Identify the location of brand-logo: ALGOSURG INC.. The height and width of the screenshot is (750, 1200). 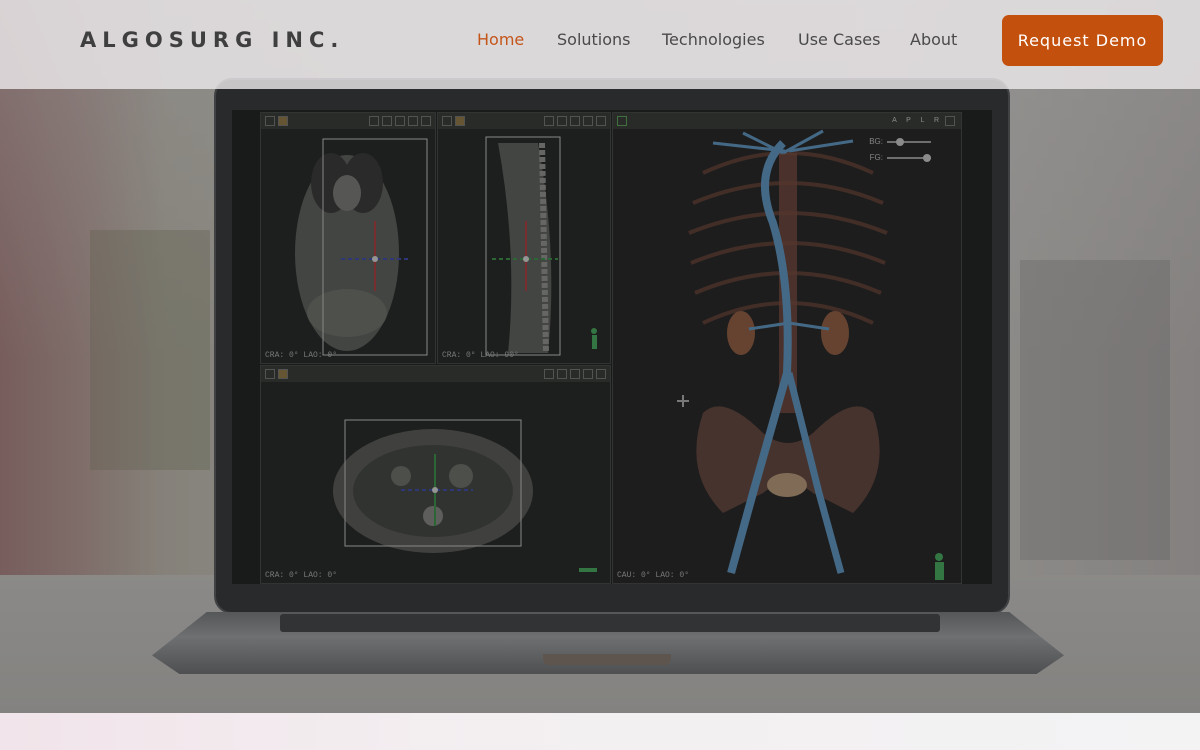
(212, 40).